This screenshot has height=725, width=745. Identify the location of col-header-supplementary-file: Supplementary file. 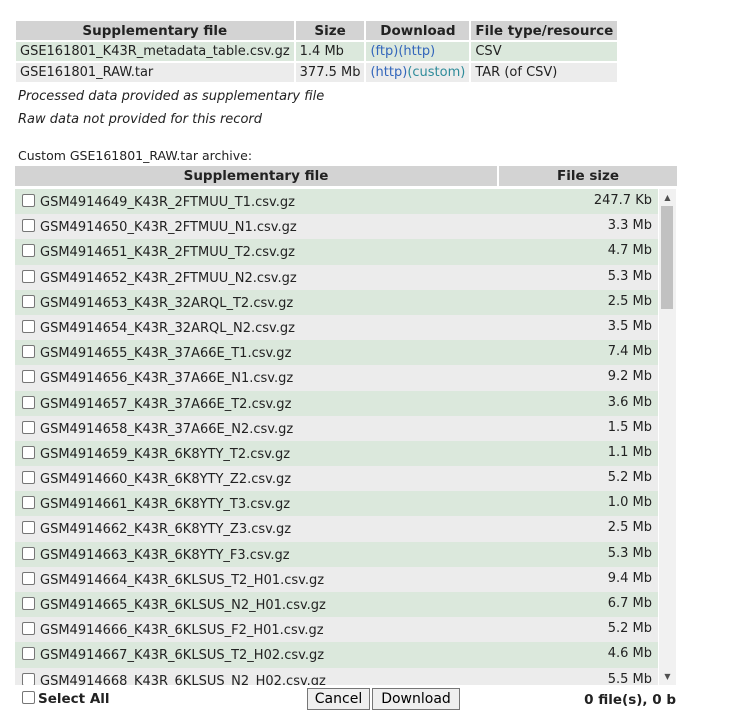
(256, 176).